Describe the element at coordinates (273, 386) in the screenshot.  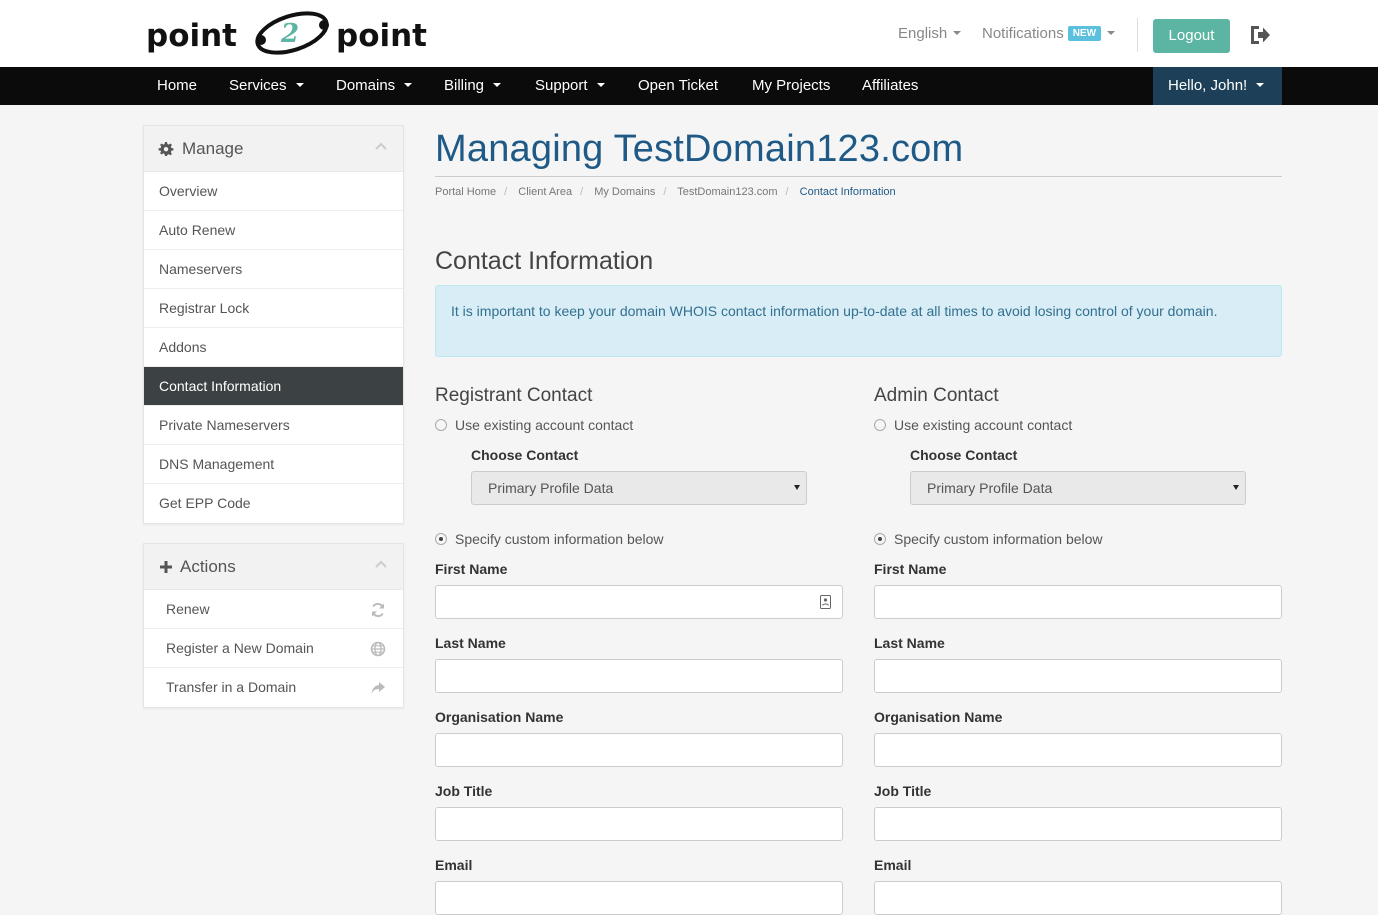
I see `sidebar-item-contact-information: Contact Information` at that location.